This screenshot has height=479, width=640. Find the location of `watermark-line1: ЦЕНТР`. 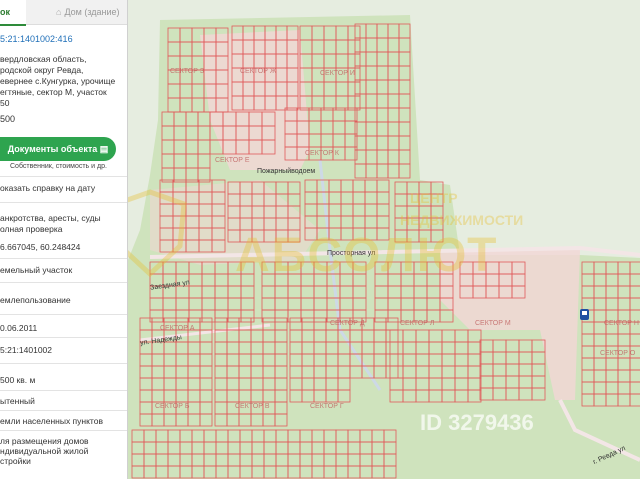

watermark-line1: ЦЕНТР is located at coordinates (434, 198).